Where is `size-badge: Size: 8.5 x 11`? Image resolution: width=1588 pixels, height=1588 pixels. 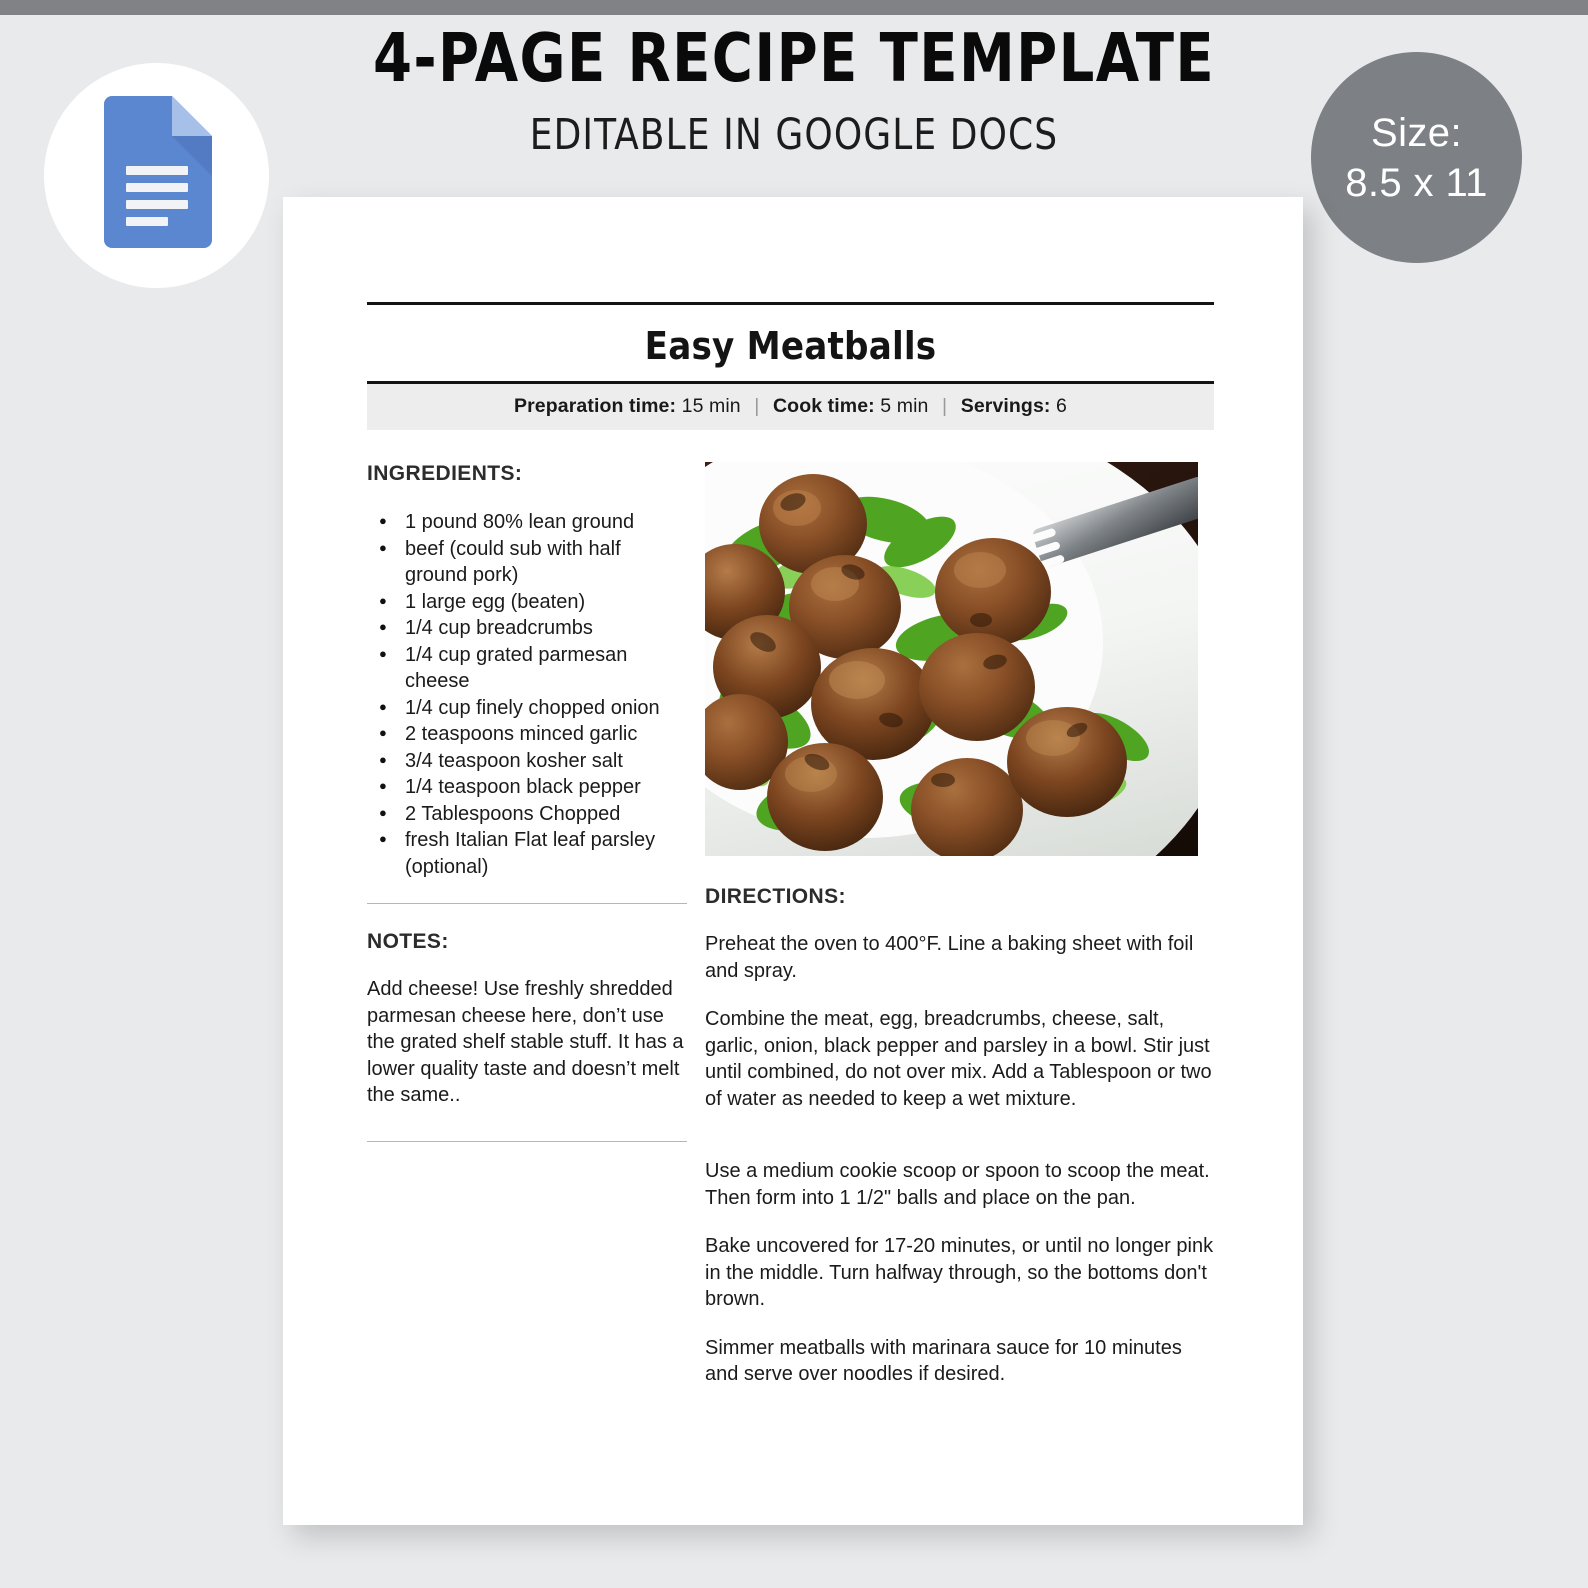
size-badge: Size: 8.5 x 11 is located at coordinates (1416, 157).